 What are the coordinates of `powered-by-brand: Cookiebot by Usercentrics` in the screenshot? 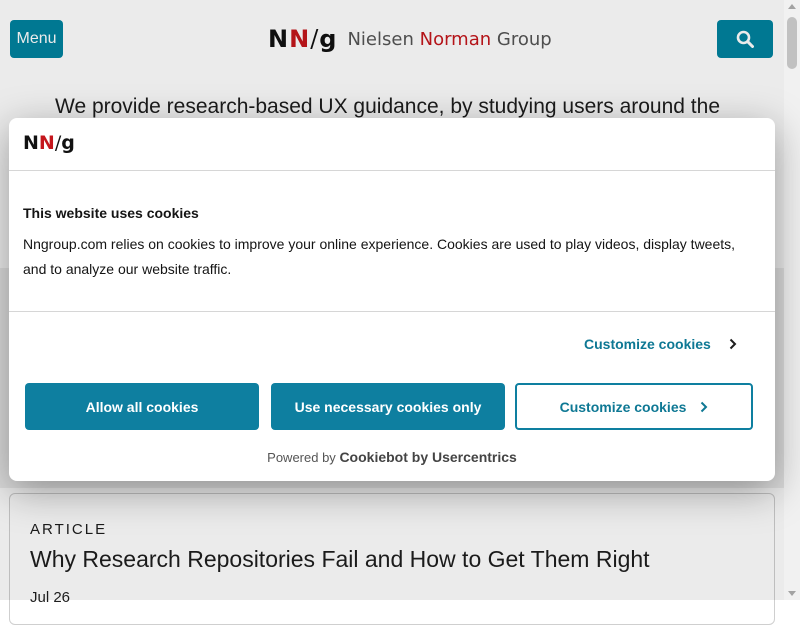 It's located at (427, 457).